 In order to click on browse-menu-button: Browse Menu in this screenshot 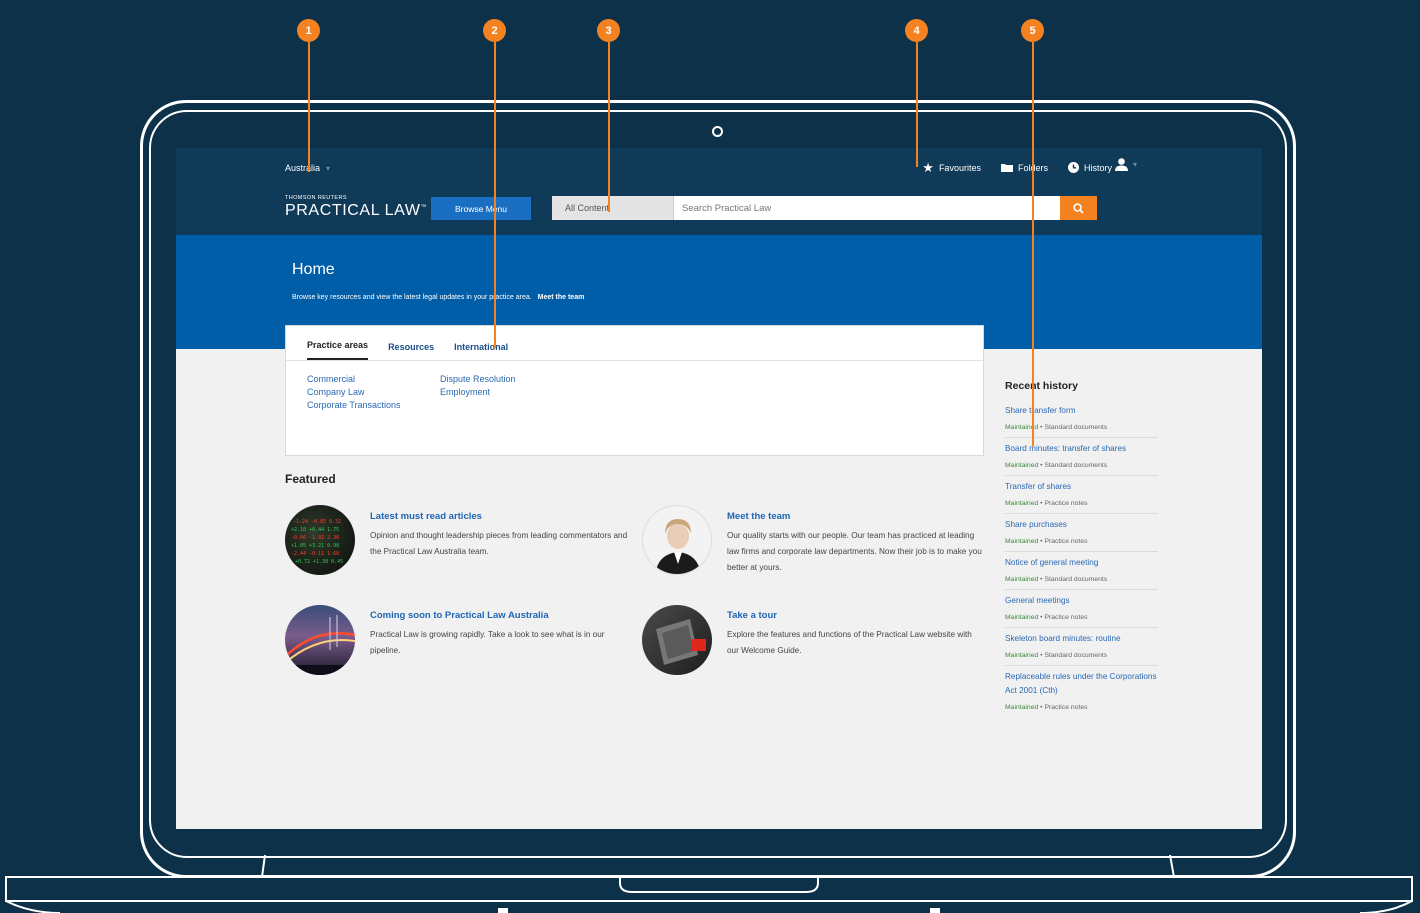, I will do `click(481, 208)`.